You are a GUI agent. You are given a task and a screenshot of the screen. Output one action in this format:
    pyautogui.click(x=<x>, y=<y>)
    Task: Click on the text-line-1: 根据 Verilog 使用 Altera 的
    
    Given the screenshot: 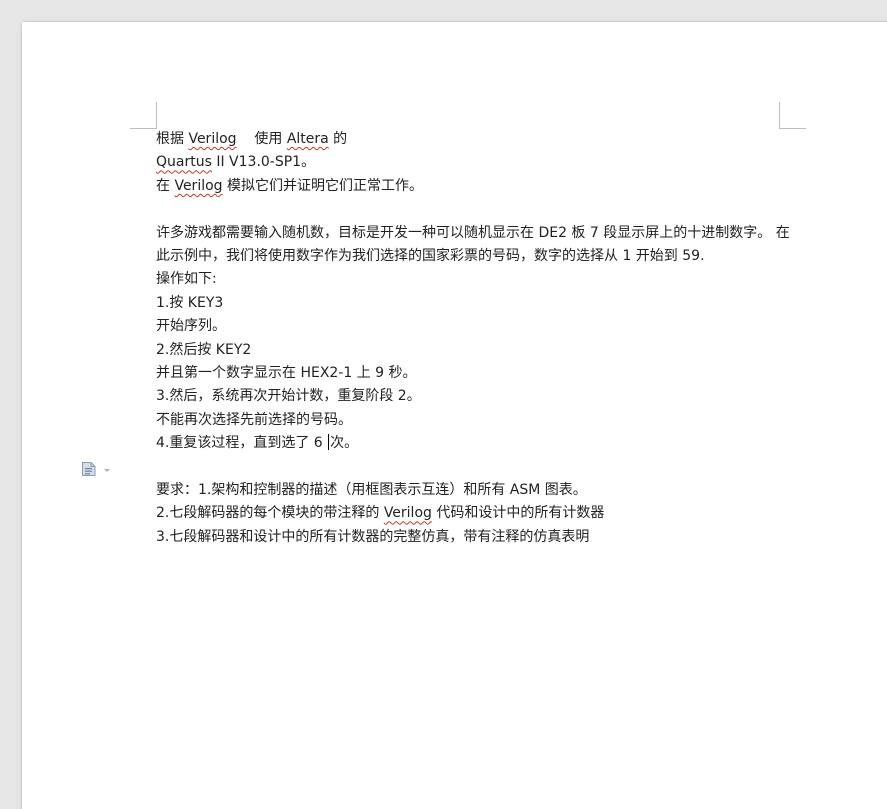 What is the action you would take?
    pyautogui.click(x=476, y=139)
    